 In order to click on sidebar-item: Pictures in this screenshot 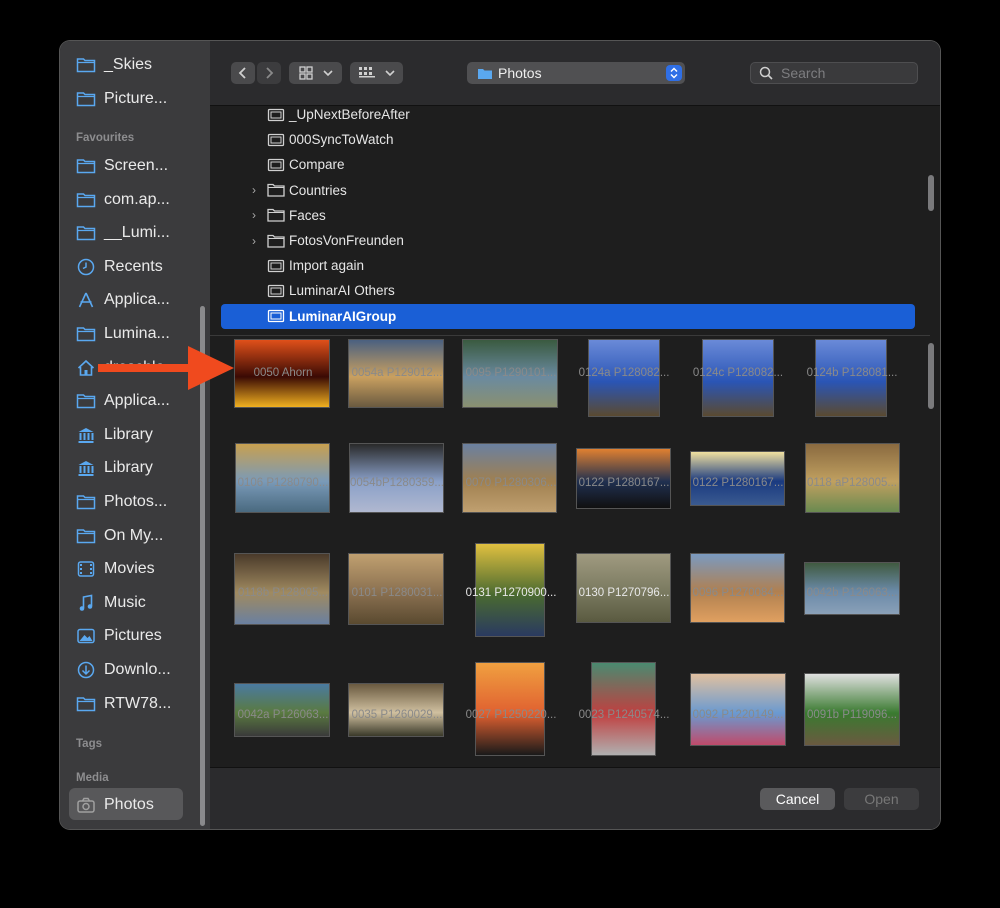, I will do `click(139, 636)`.